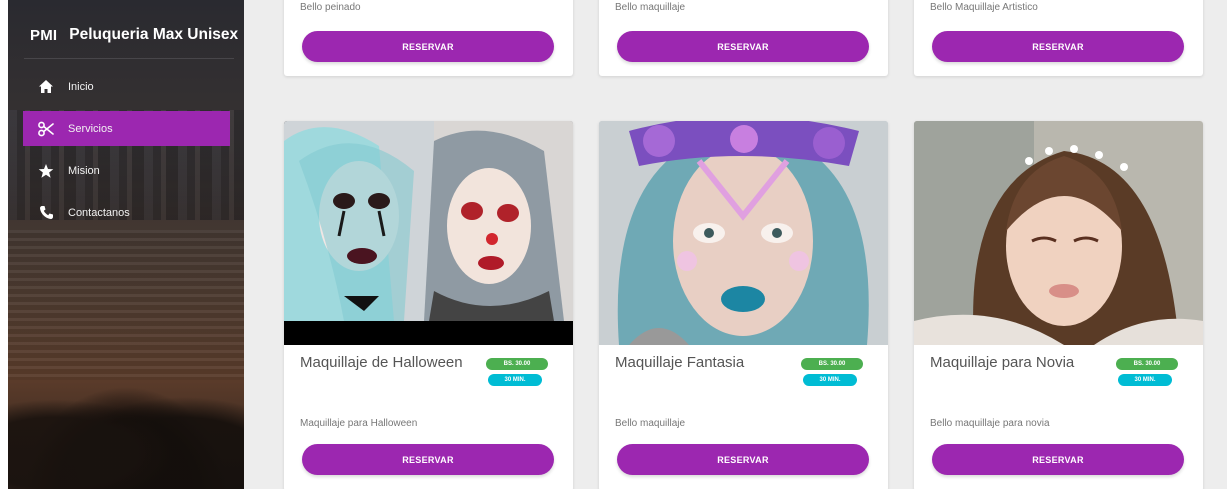 Image resolution: width=1227 pixels, height=489 pixels. What do you see at coordinates (1058, 233) in the screenshot?
I see `service-image-novia` at bounding box center [1058, 233].